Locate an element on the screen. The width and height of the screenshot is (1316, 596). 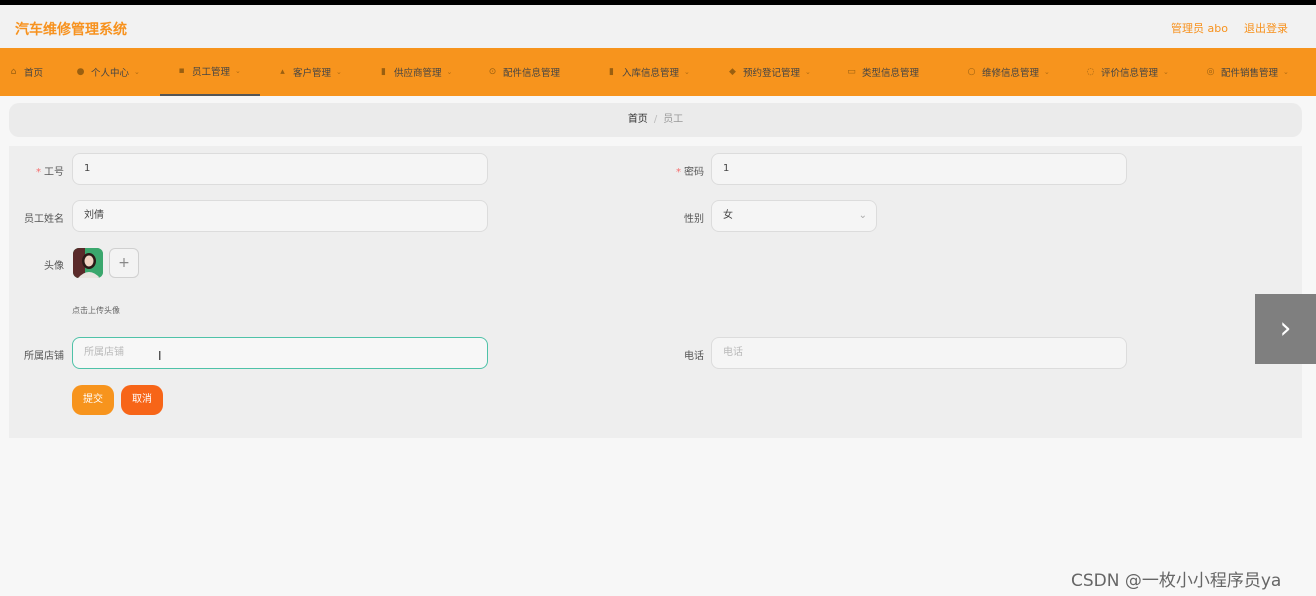
cancel-button: 取消 is located at coordinates (142, 400).